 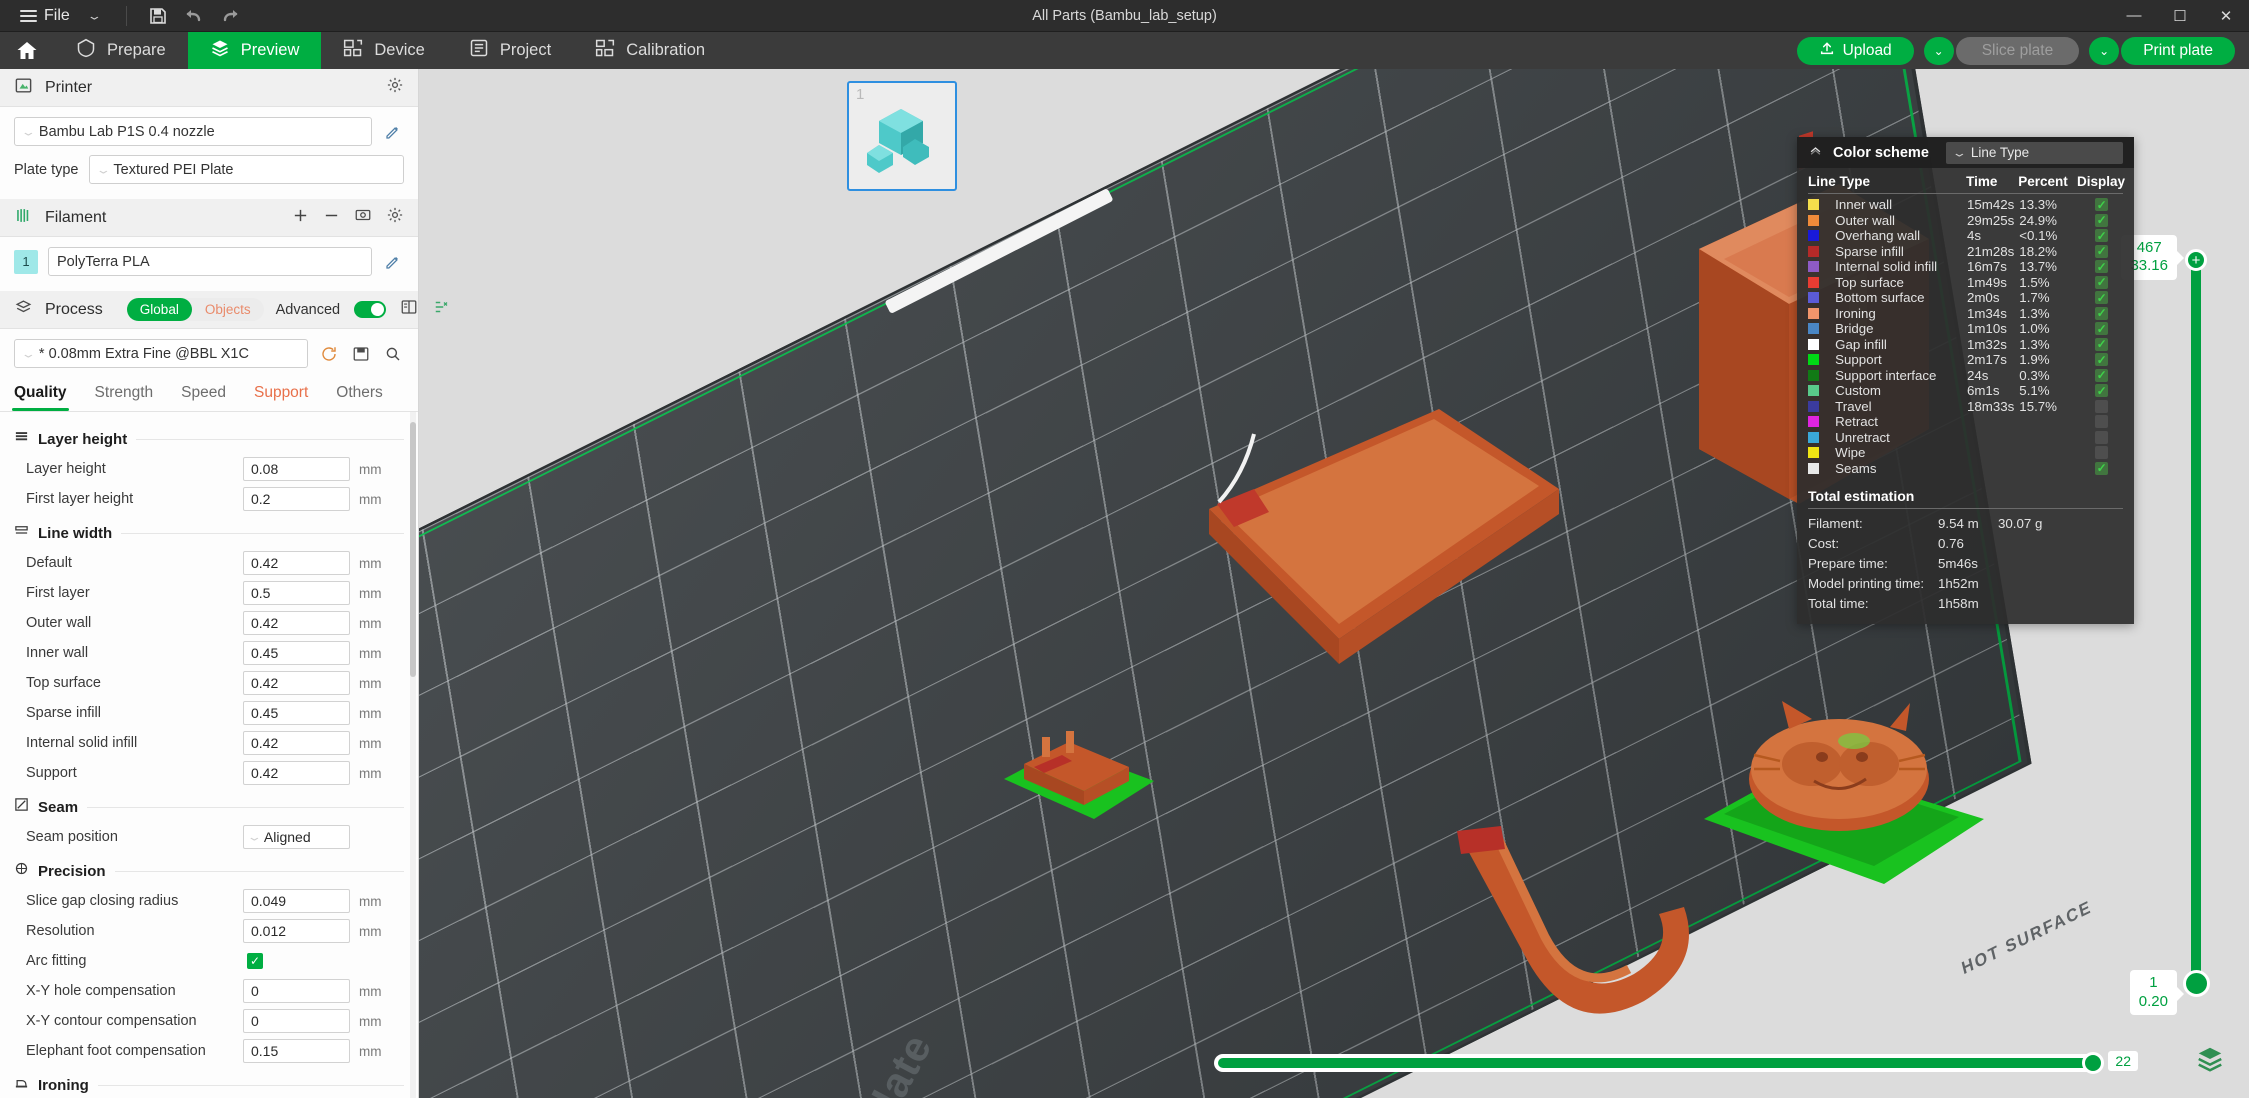 I want to click on setting-input: 0.2, so click(x=296, y=499).